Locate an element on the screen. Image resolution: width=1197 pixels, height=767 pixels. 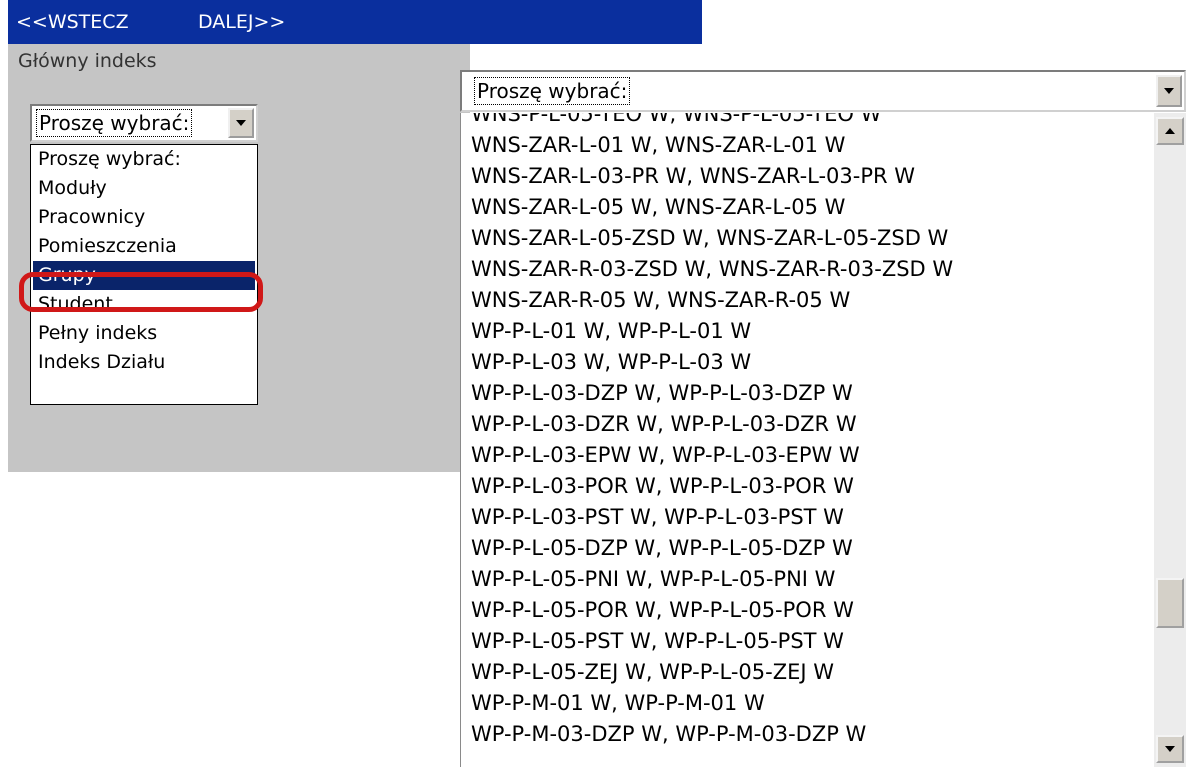
group-dropdown-button is located at coordinates (1169, 91).